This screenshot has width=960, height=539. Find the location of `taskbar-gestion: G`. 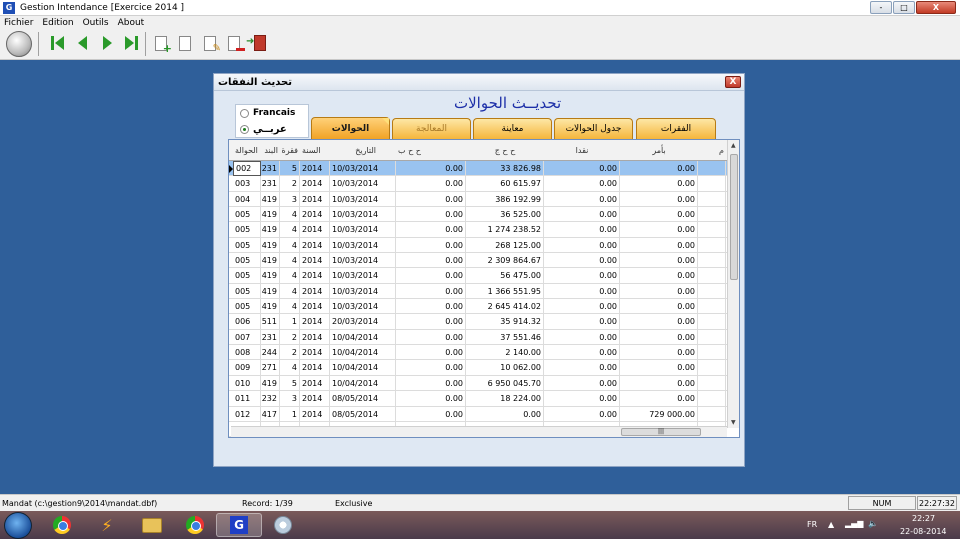

taskbar-gestion: G is located at coordinates (239, 525).